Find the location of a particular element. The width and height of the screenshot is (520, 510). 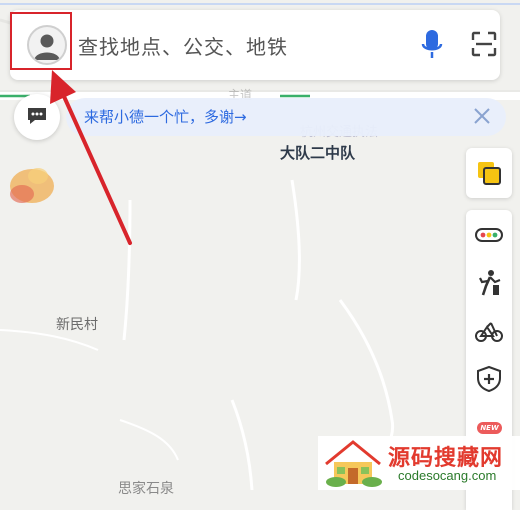

watermark-logo: 源码搜藏网 codesocang.com is located at coordinates (419, 463).